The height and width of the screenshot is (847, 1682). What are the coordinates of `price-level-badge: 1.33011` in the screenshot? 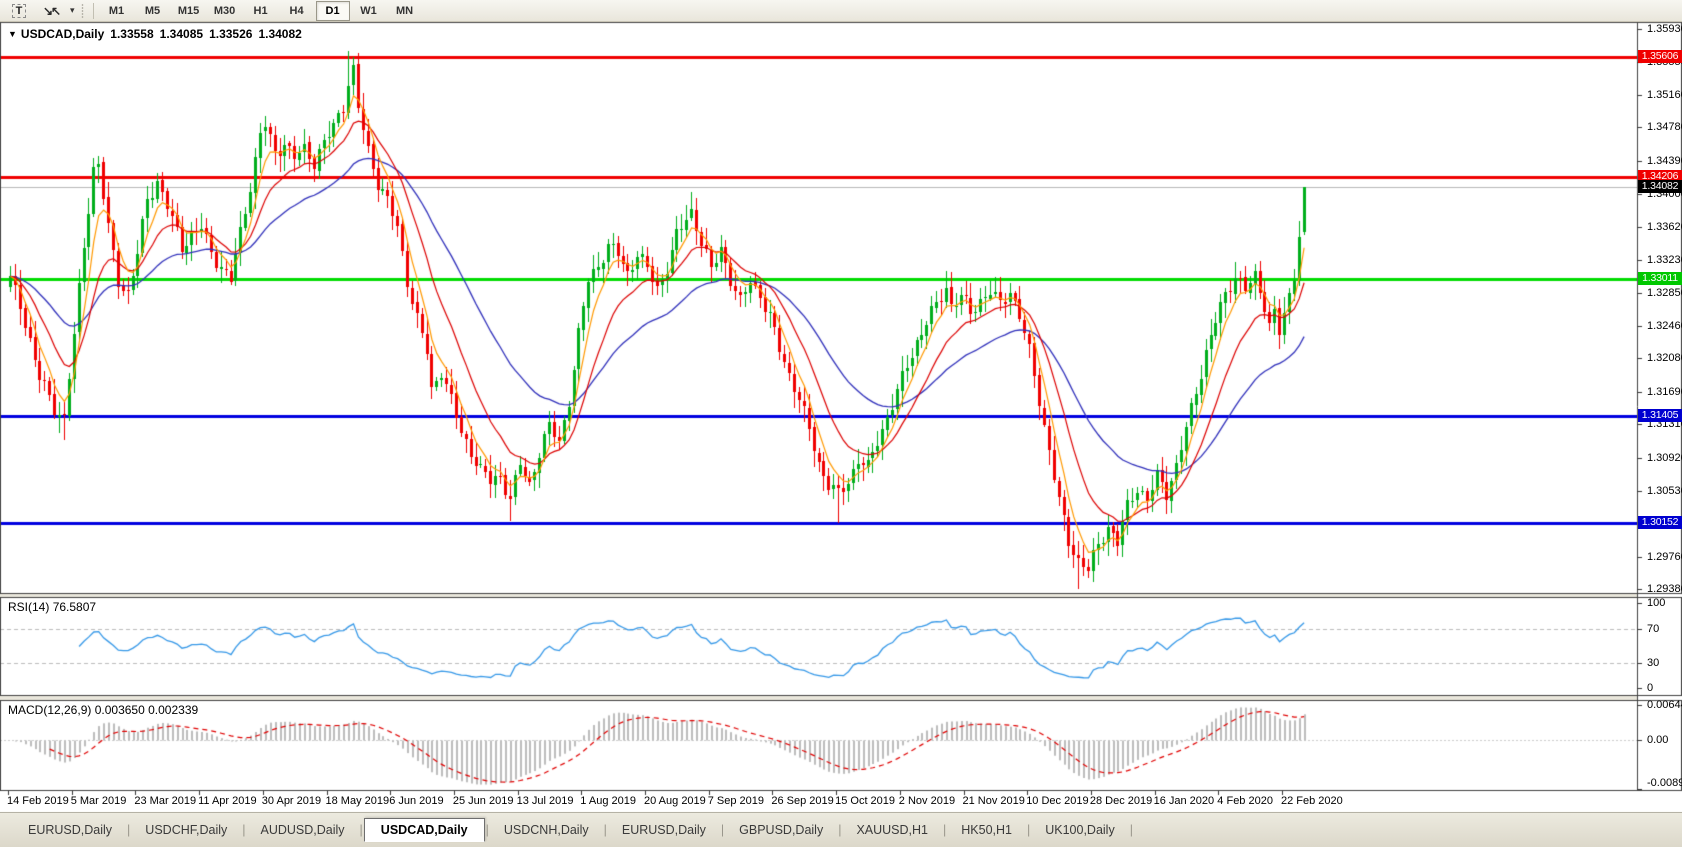 It's located at (1660, 278).